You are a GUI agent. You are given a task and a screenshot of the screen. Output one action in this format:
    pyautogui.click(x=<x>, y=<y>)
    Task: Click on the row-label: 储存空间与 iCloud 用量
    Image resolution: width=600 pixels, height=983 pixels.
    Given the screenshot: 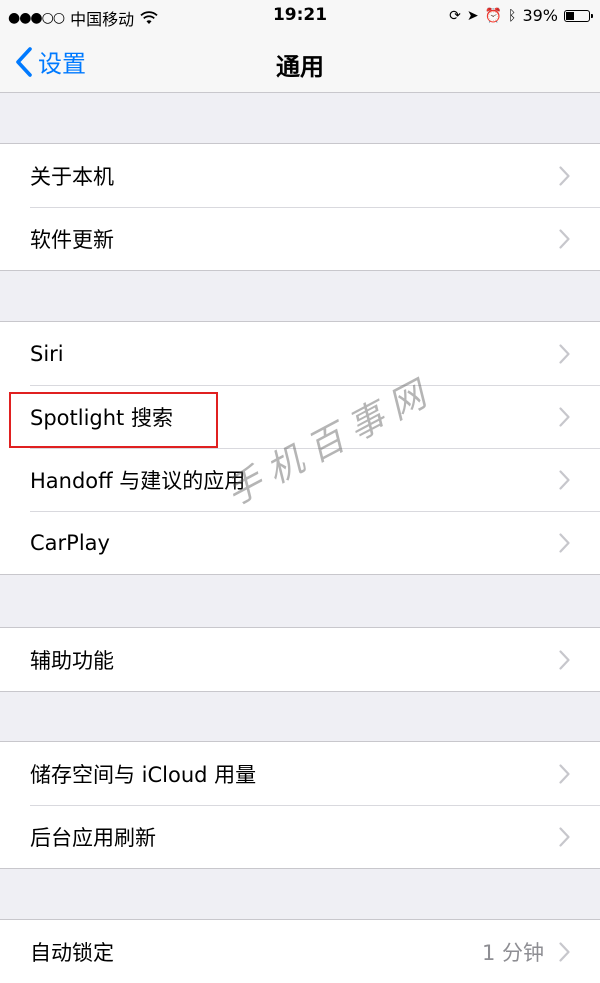 What is the action you would take?
    pyautogui.click(x=143, y=774)
    